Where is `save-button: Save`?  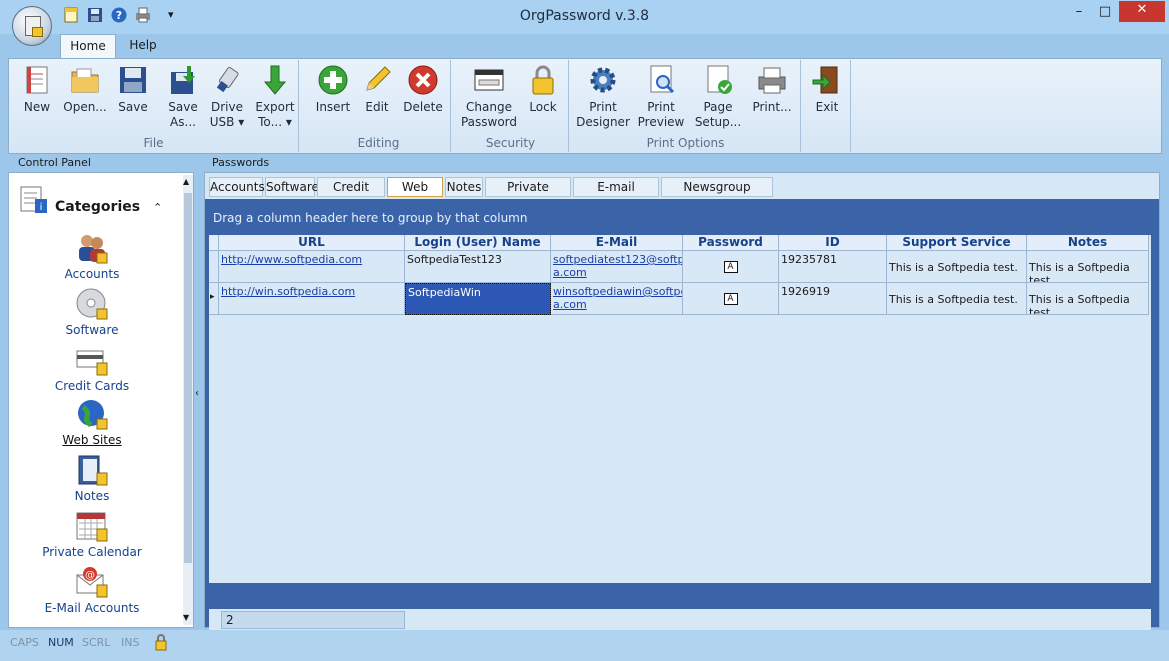
save-button: Save is located at coordinates (133, 89).